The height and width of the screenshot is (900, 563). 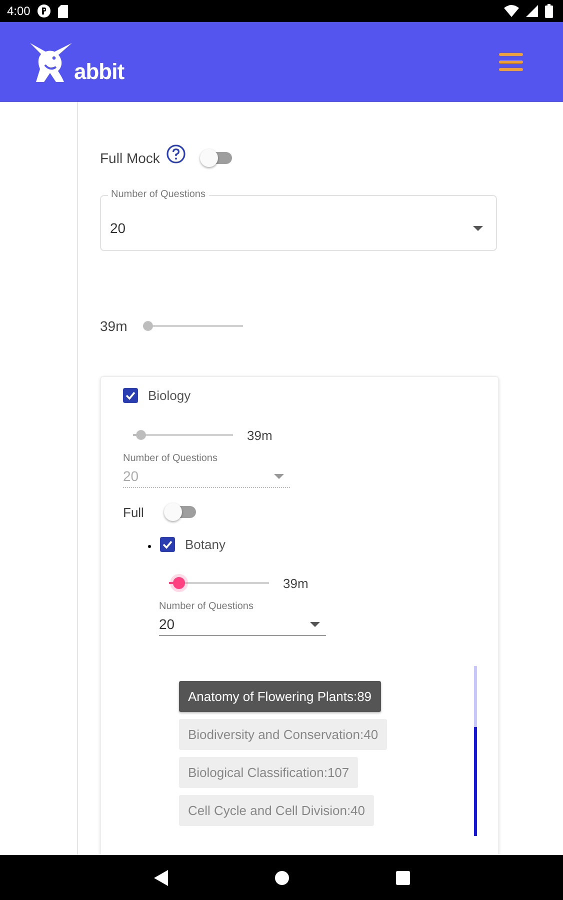 What do you see at coordinates (44, 11) in the screenshot?
I see `notification-icon` at bounding box center [44, 11].